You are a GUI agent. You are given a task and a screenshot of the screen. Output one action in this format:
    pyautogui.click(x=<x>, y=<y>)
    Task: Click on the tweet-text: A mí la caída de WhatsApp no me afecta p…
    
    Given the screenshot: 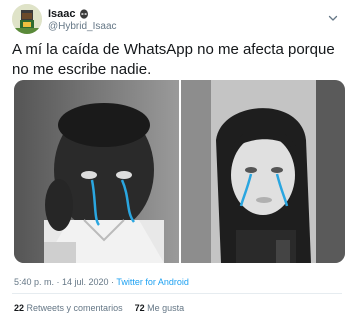 What is the action you would take?
    pyautogui.click(x=173, y=59)
    